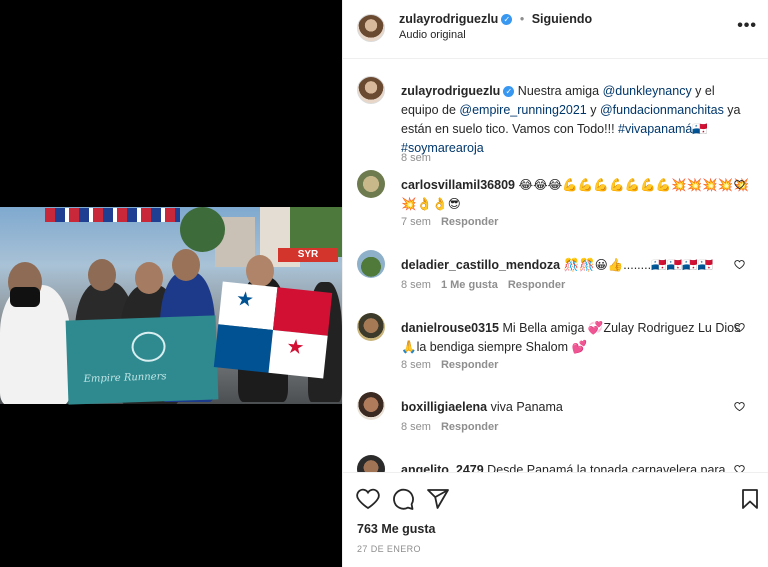 The image size is (768, 567). What do you see at coordinates (245, 300) in the screenshot?
I see `flag-star-blue: ★` at bounding box center [245, 300].